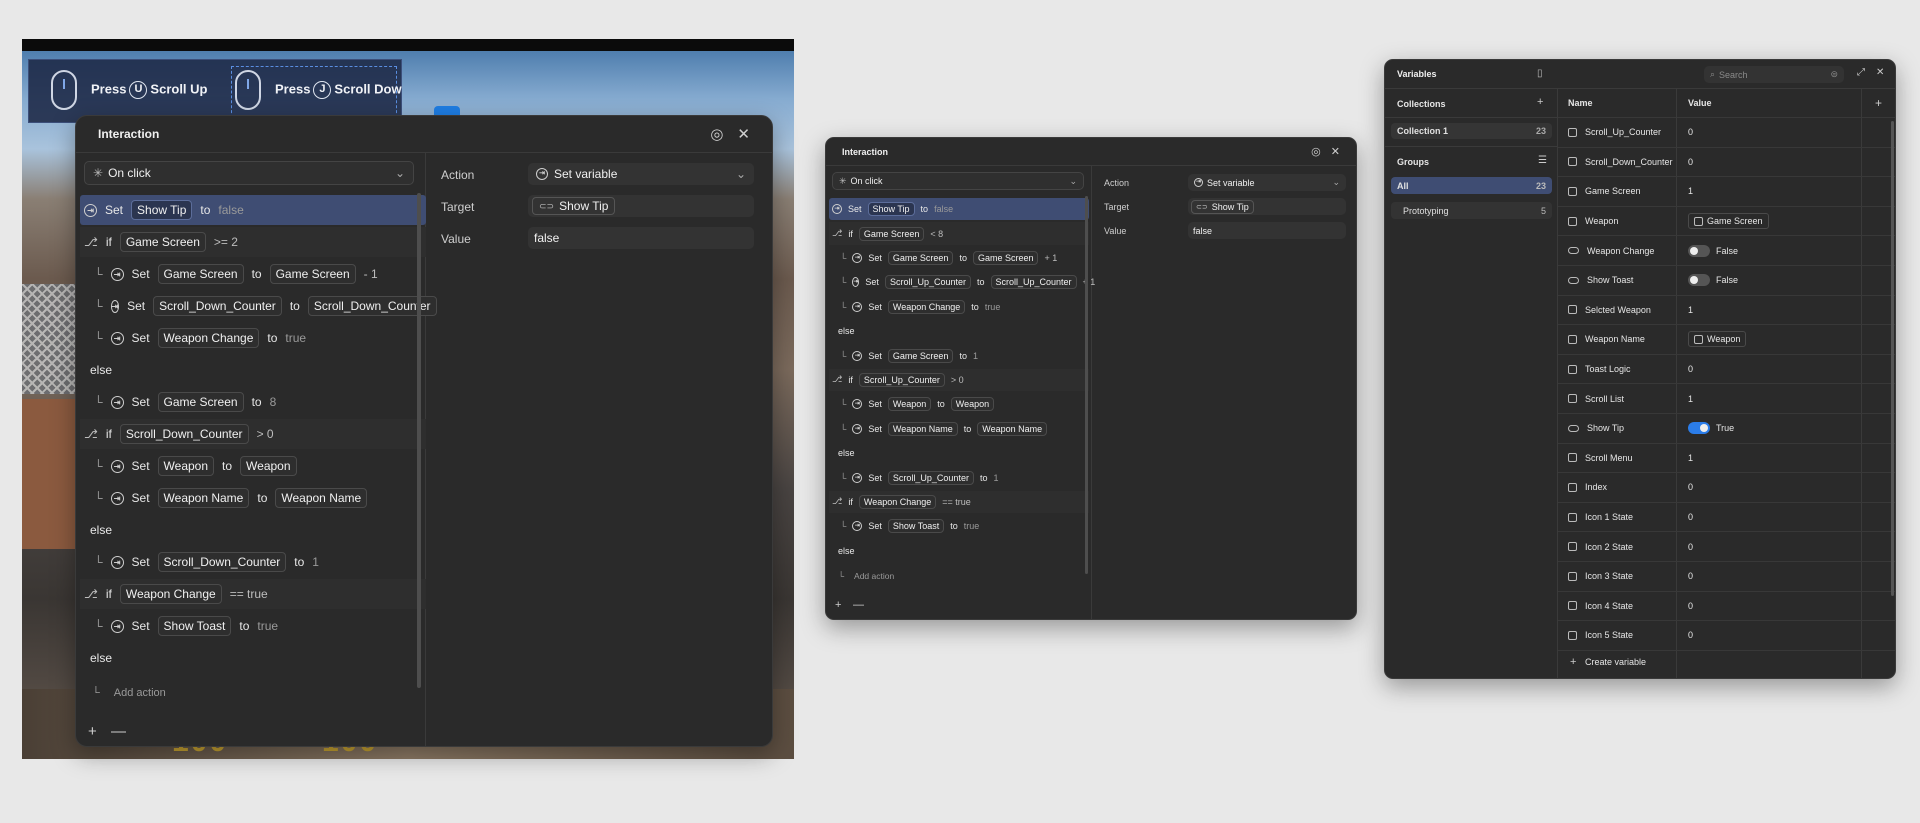  What do you see at coordinates (1316, 151) in the screenshot?
I see `target-icon: ◎` at bounding box center [1316, 151].